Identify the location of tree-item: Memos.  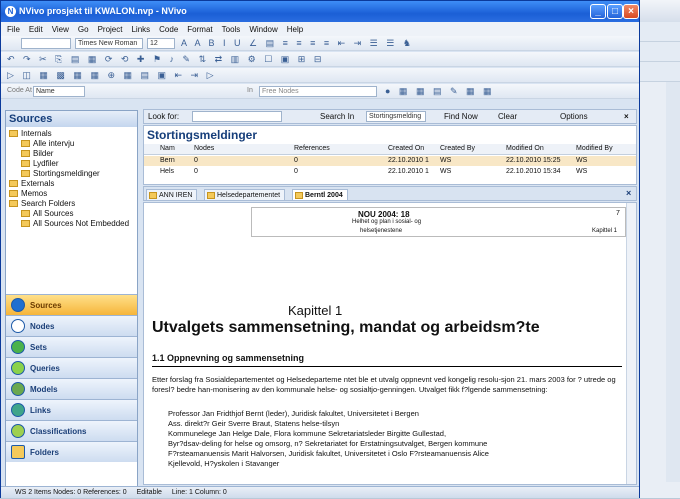
(69, 194).